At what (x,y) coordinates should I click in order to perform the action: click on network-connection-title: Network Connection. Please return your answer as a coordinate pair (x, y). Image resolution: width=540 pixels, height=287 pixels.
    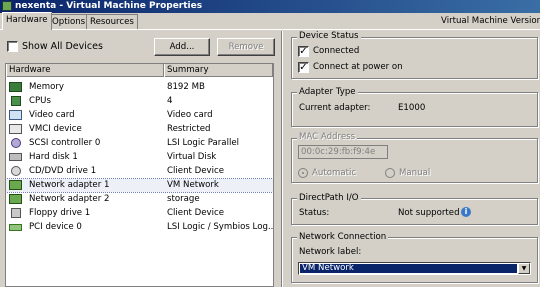
    Looking at the image, I should click on (343, 237).